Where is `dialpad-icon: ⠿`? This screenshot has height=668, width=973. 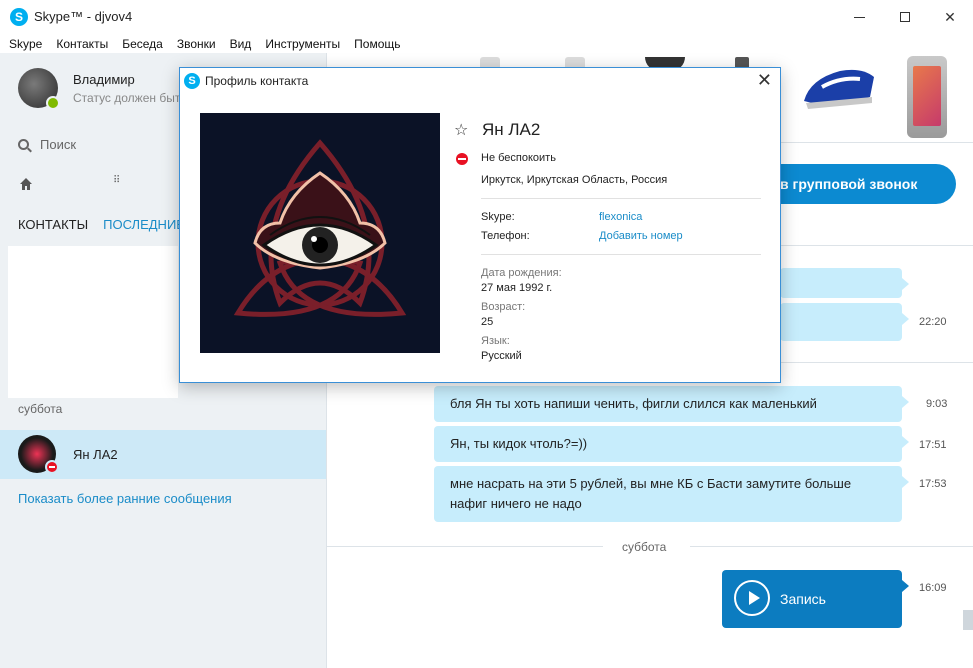 dialpad-icon: ⠿ is located at coordinates (116, 181).